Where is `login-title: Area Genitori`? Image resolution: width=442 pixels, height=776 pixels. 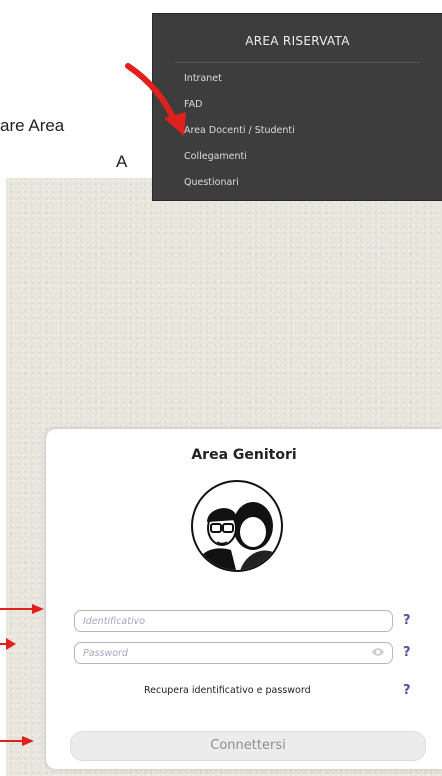
login-title: Area Genitori is located at coordinates (244, 455).